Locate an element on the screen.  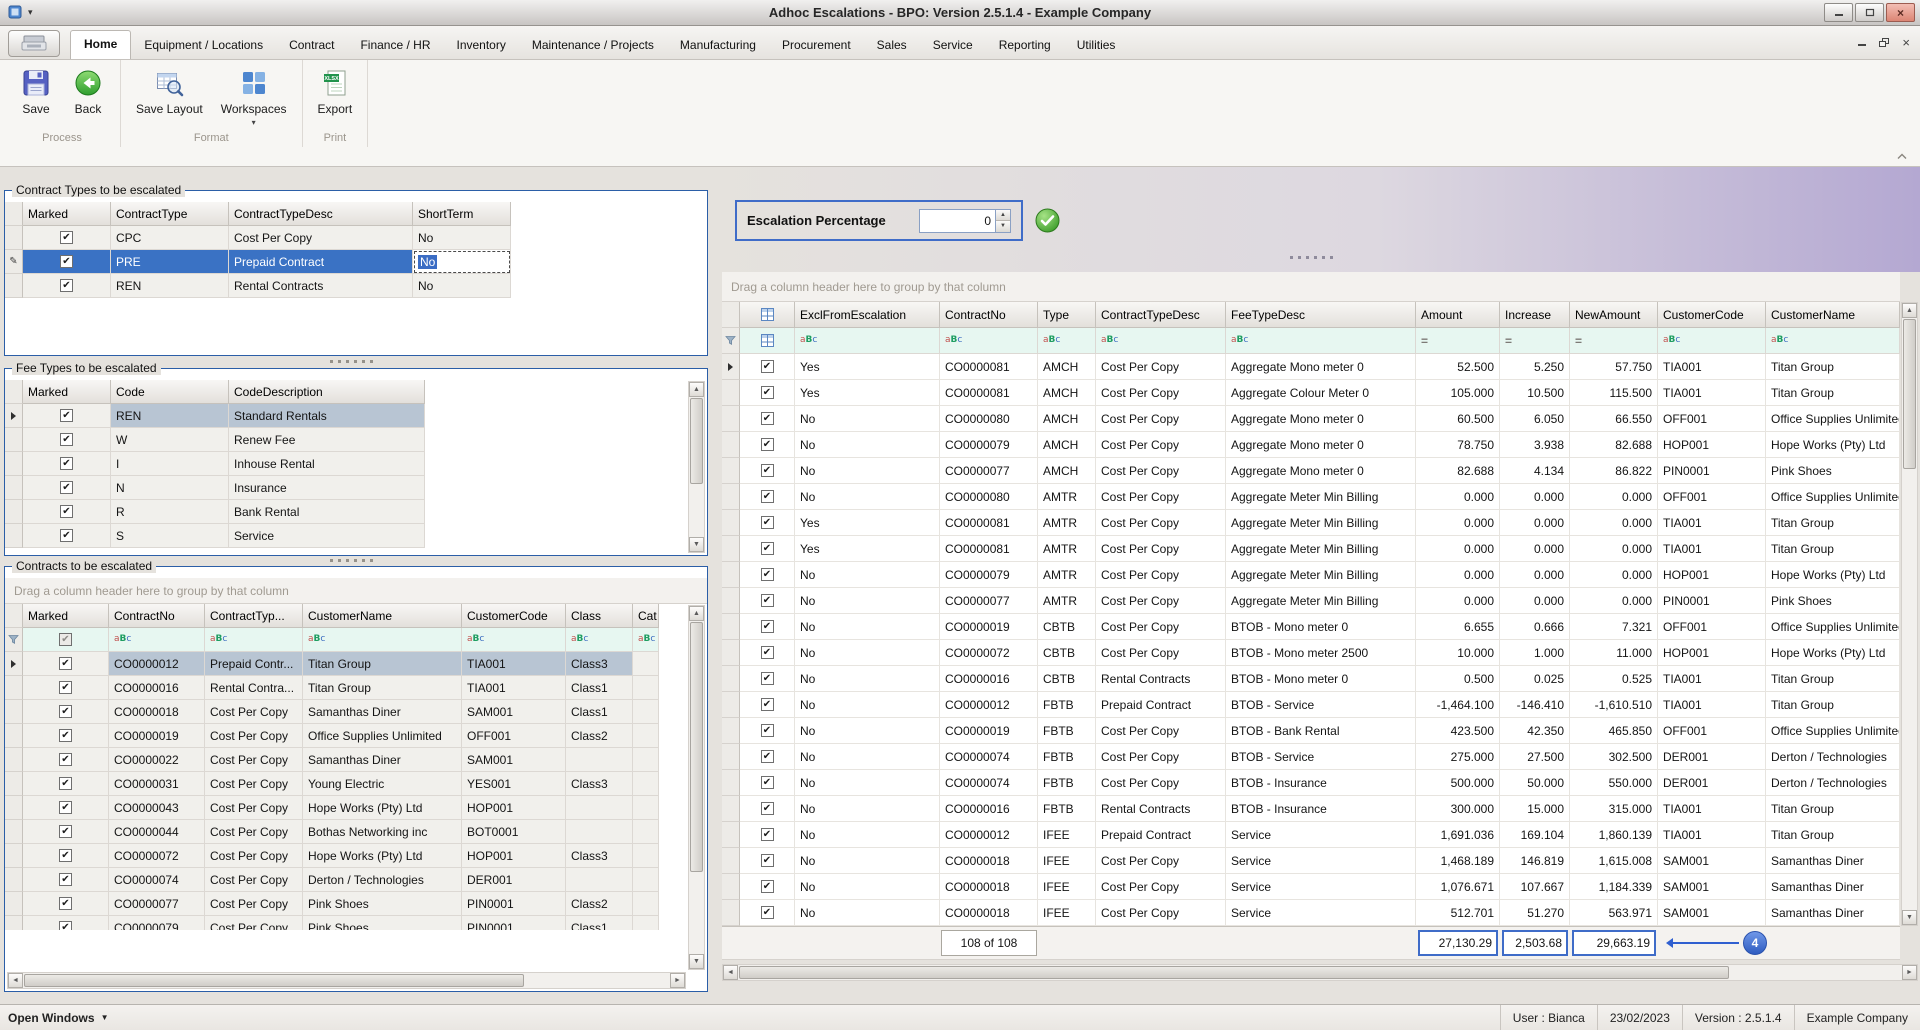
tab-contract: Contract is located at coordinates (311, 45).